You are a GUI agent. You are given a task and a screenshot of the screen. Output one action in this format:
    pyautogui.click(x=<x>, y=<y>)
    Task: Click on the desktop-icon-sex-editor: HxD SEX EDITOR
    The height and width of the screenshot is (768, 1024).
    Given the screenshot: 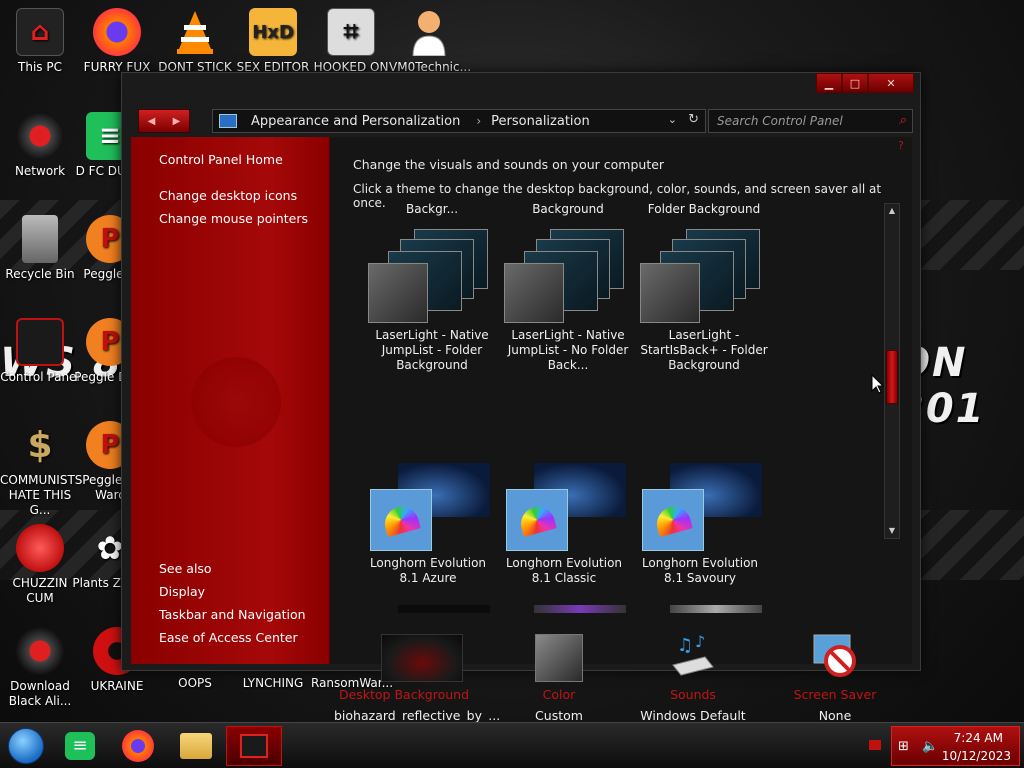 What is the action you would take?
    pyautogui.click(x=273, y=41)
    